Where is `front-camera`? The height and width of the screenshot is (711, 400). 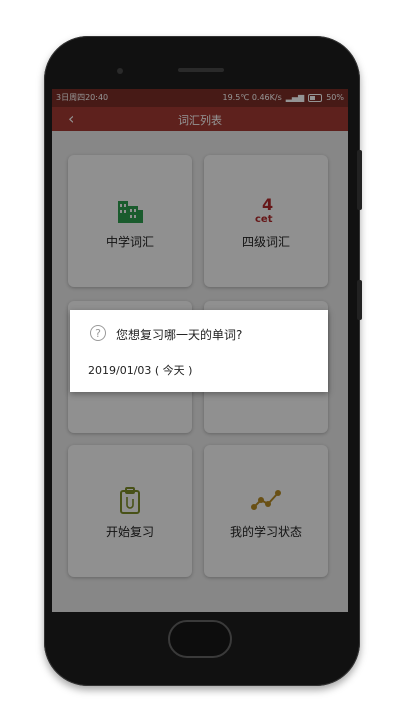 front-camera is located at coordinates (120, 71).